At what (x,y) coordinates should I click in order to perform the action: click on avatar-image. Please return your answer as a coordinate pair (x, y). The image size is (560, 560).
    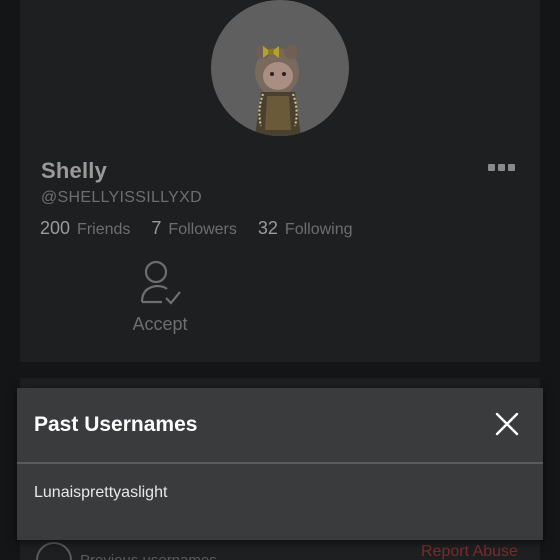
    Looking at the image, I should click on (280, 68).